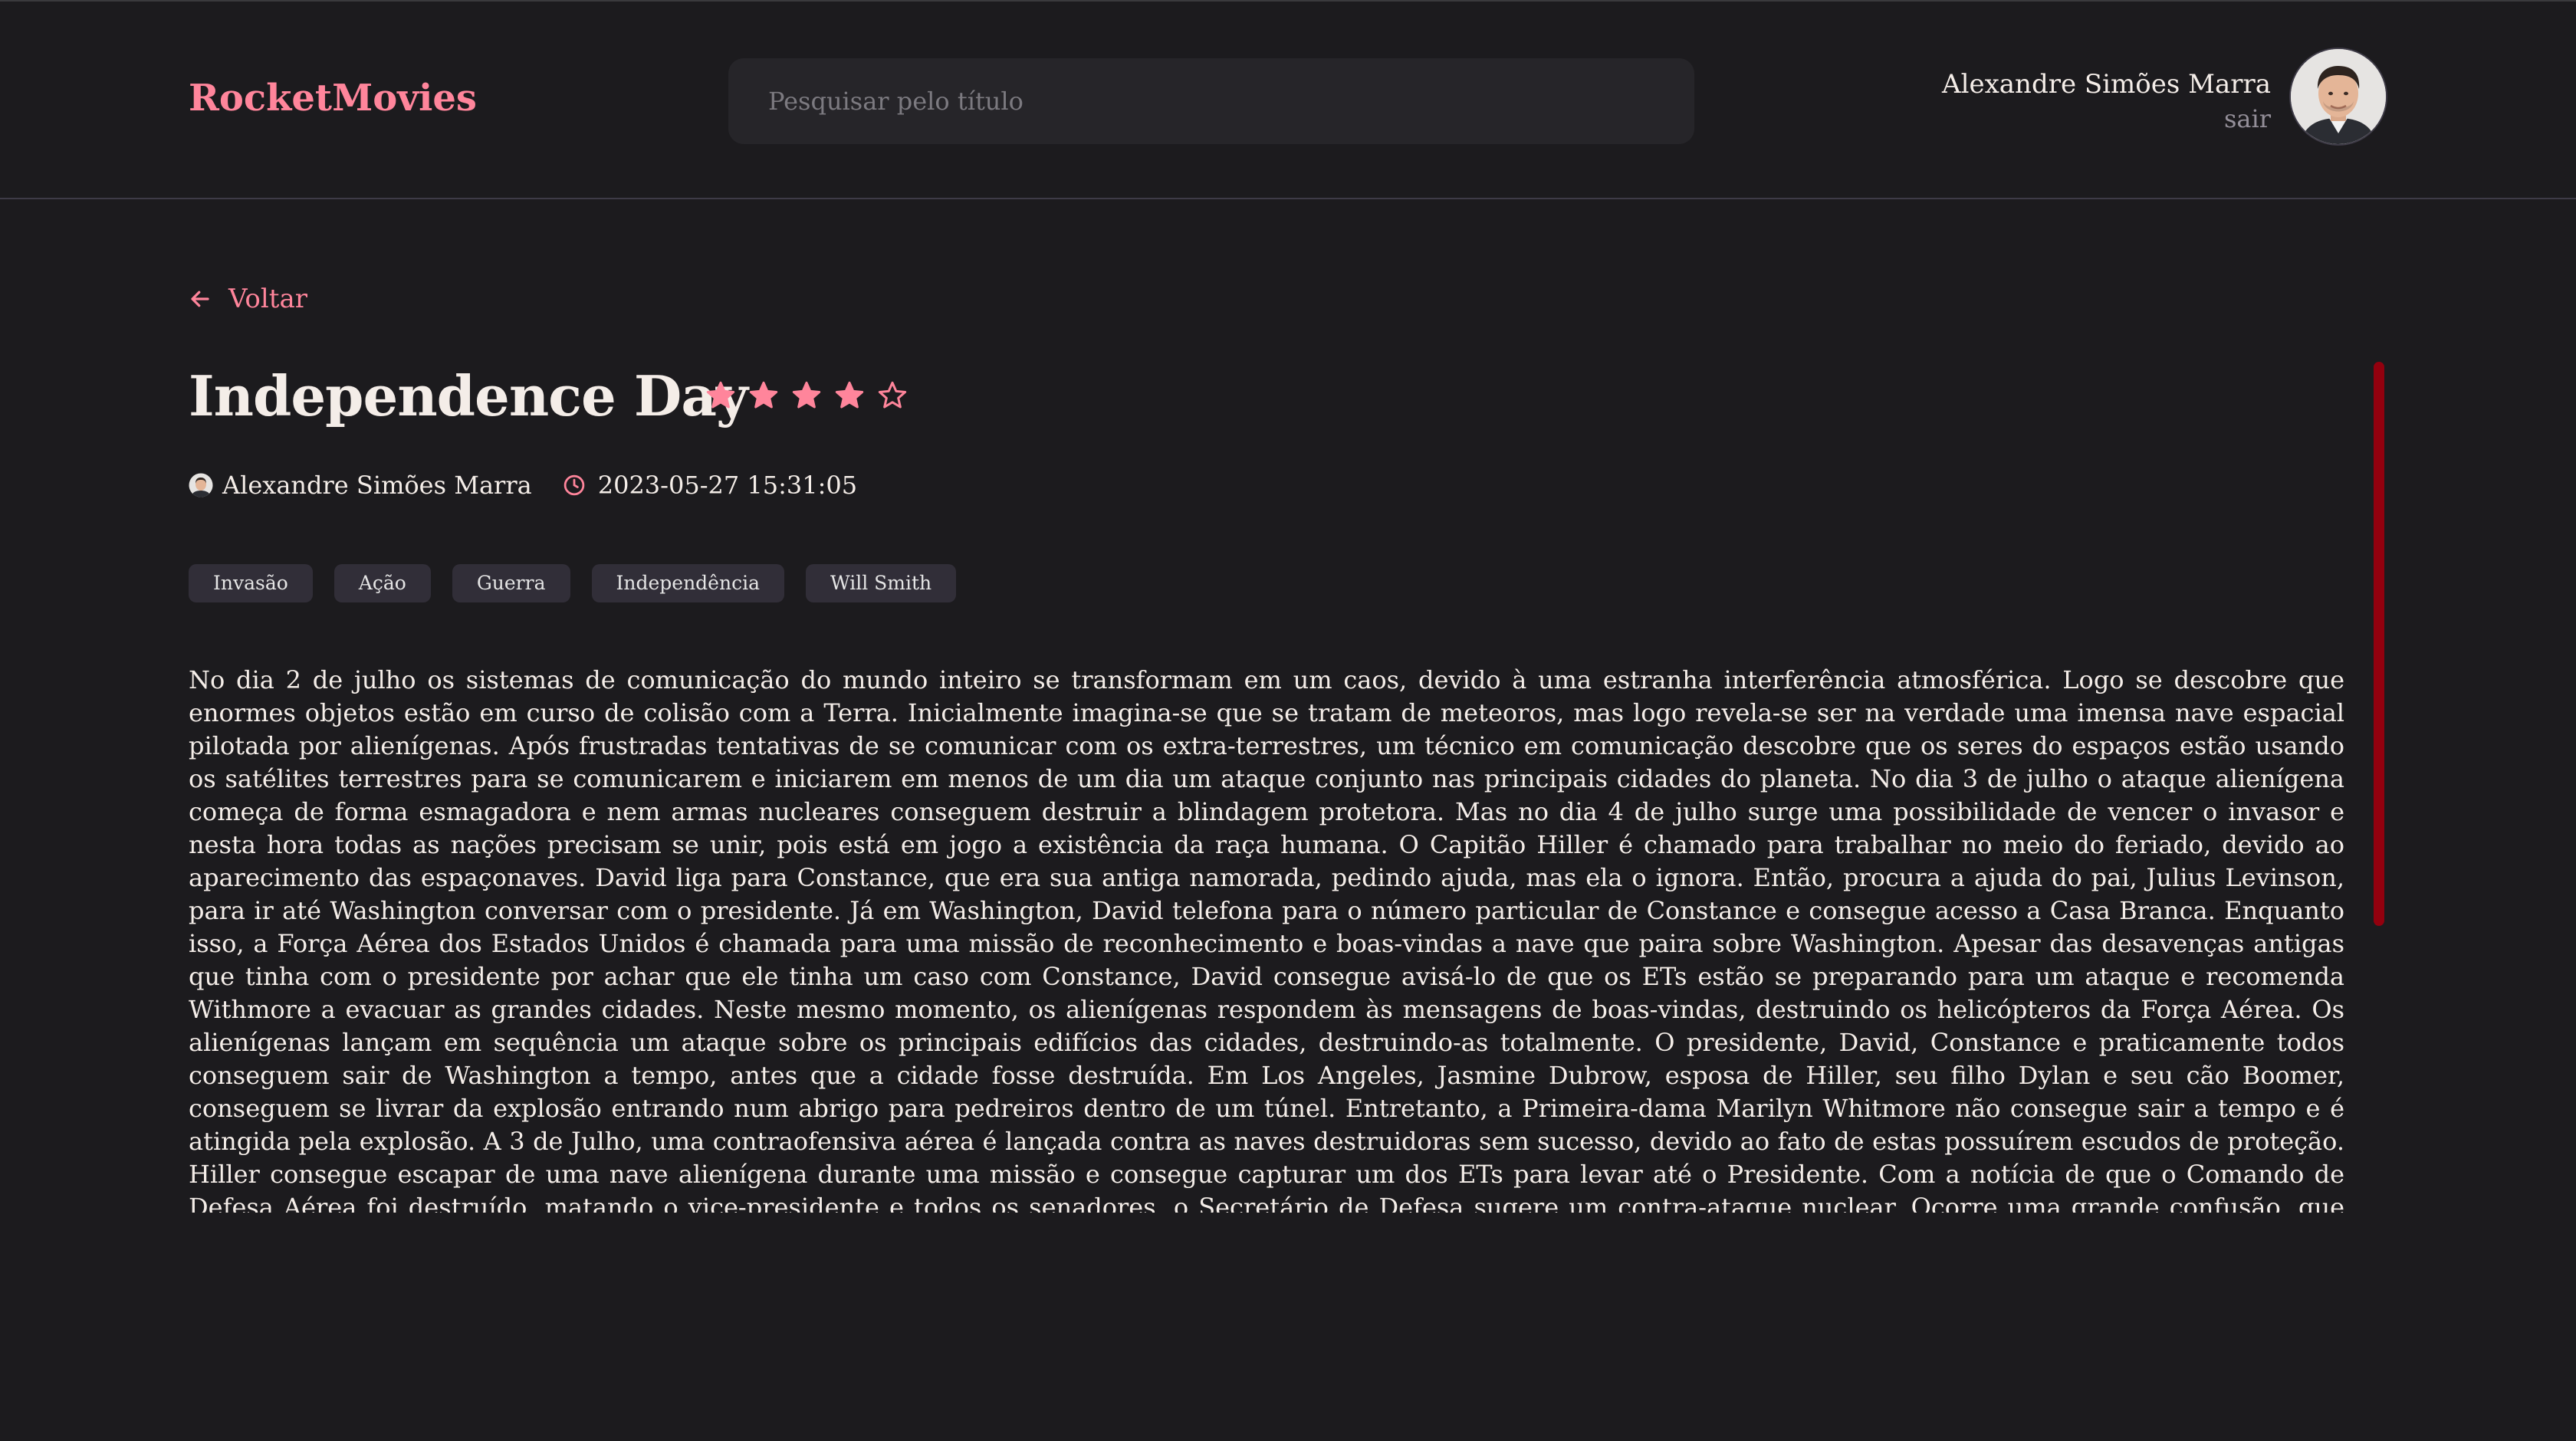 Image resolution: width=2576 pixels, height=1441 pixels. I want to click on tag-item: Guerra, so click(511, 583).